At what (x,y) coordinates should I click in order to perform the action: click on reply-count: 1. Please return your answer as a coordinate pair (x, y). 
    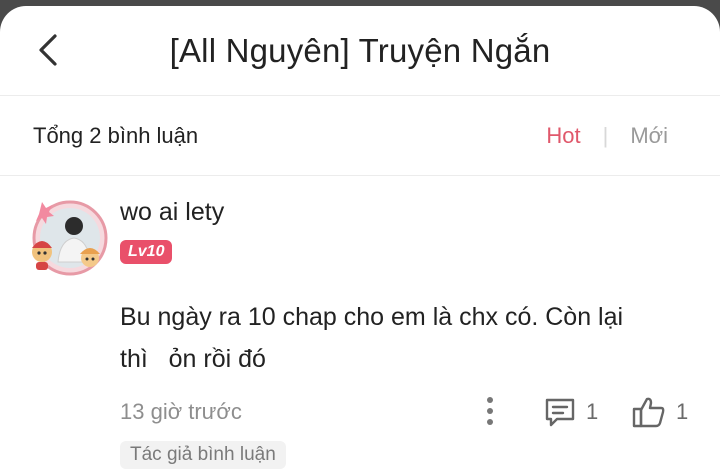
    Looking at the image, I should click on (592, 411).